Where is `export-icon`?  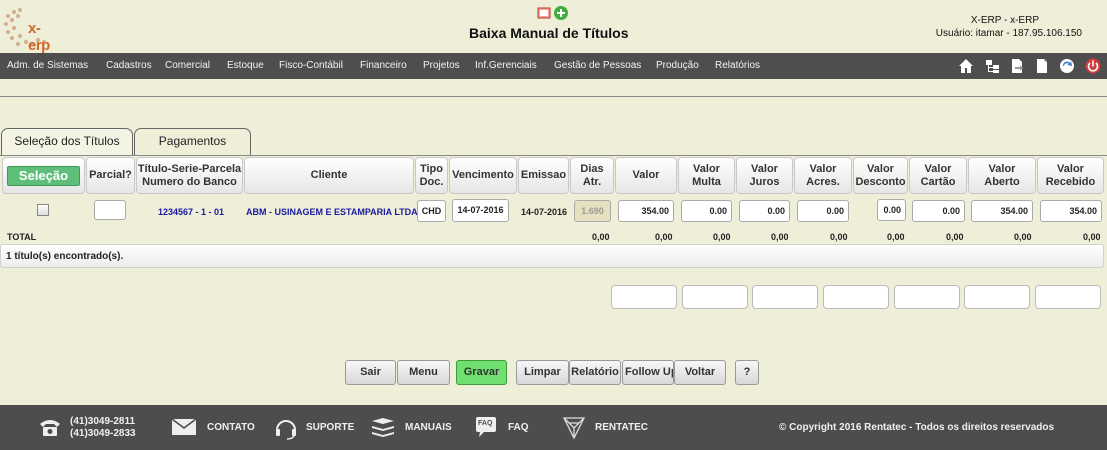 export-icon is located at coordinates (1017, 66).